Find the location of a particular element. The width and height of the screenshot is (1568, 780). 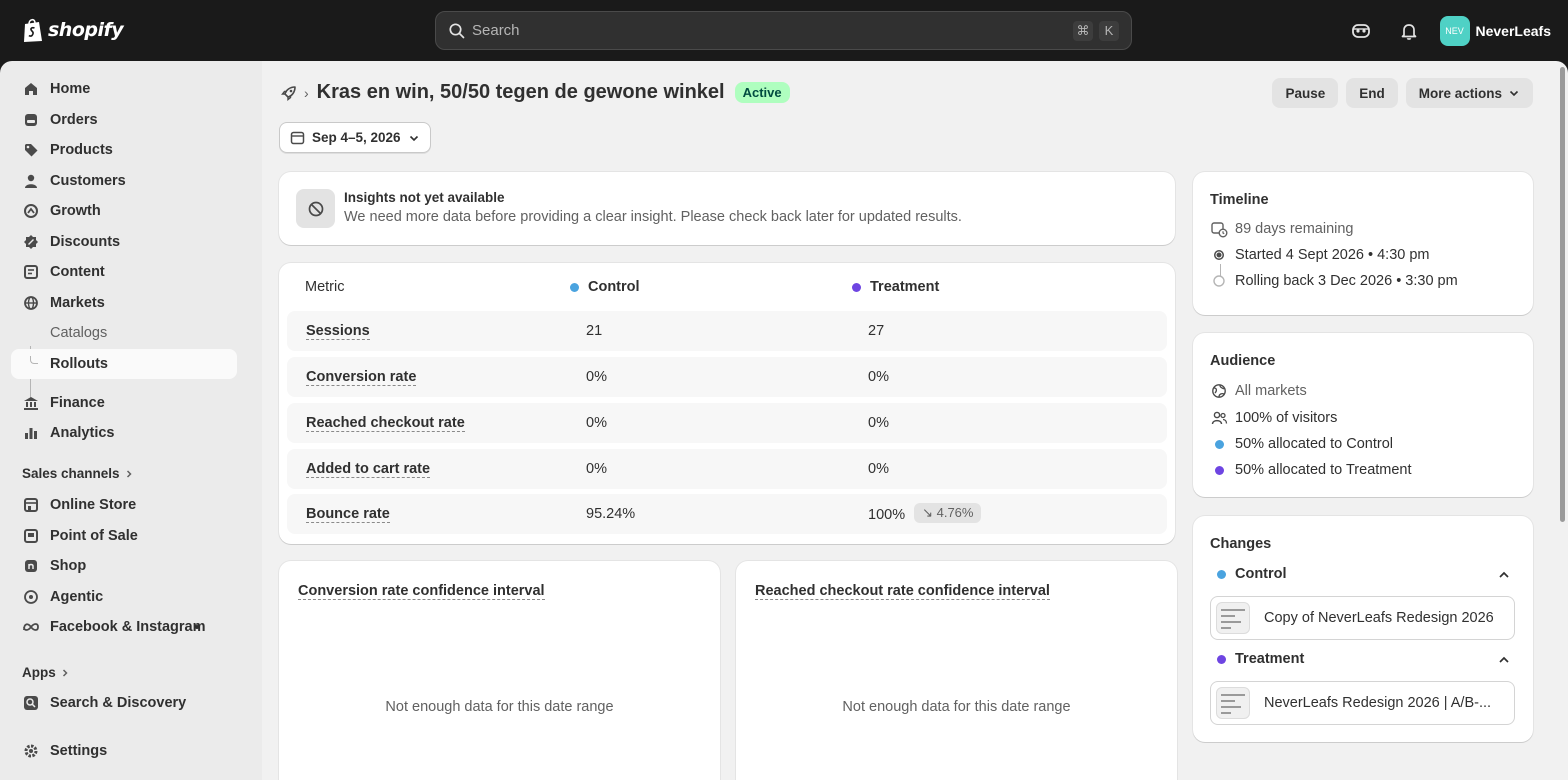

sidebar-item-label: Settings is located at coordinates (79, 751).